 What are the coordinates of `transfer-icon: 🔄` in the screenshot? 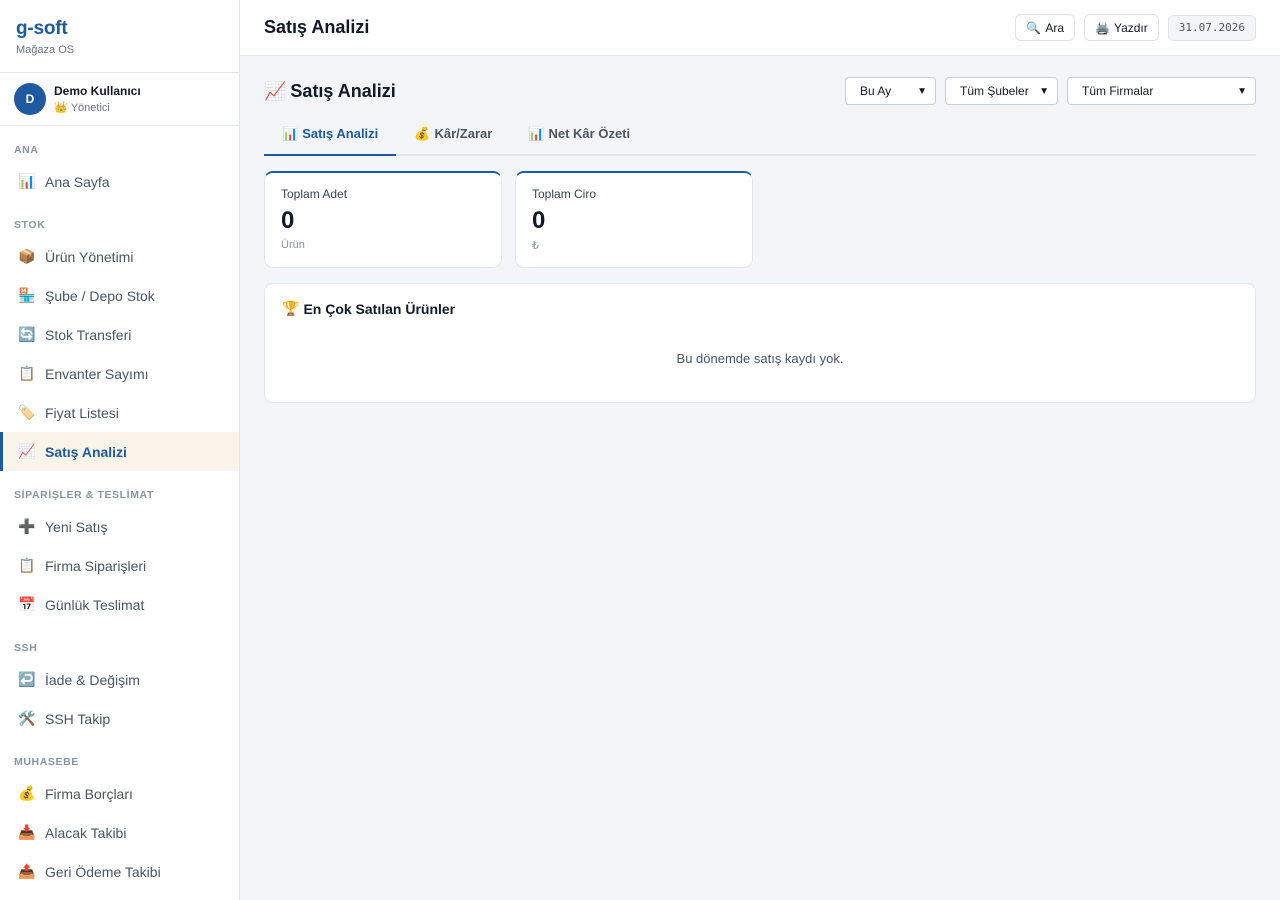 It's located at (27, 334).